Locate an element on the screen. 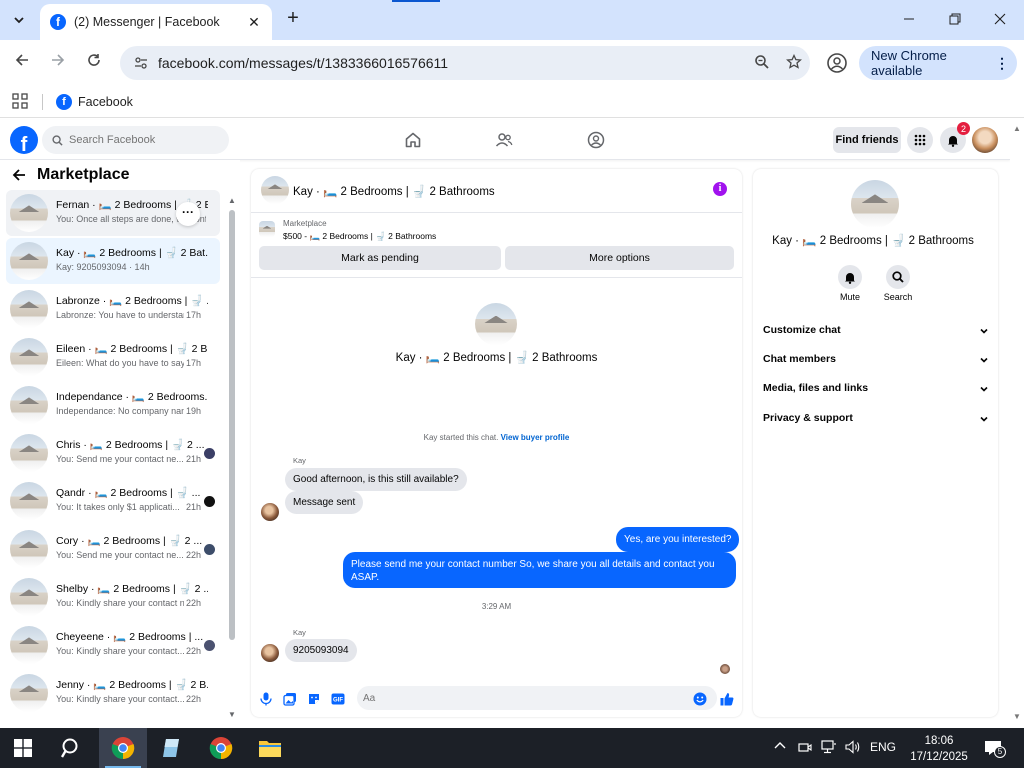 The height and width of the screenshot is (768, 1024). menu-grid-icon is located at coordinates (920, 140).